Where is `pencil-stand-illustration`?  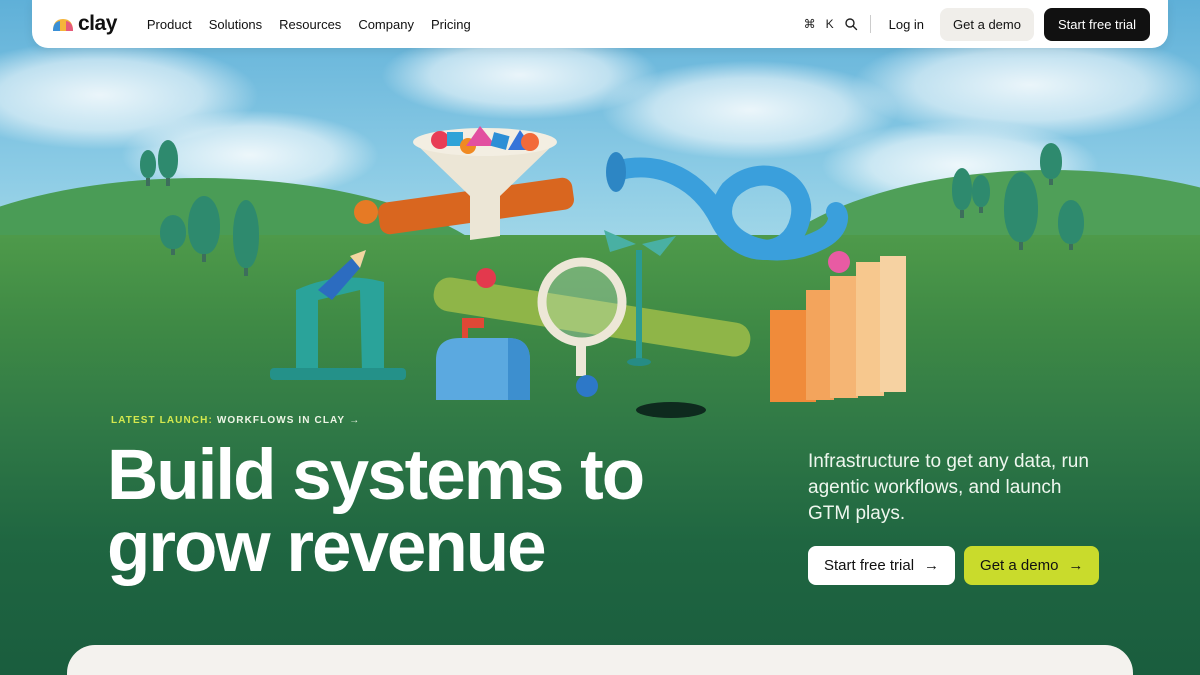
pencil-stand-illustration is located at coordinates (338, 315).